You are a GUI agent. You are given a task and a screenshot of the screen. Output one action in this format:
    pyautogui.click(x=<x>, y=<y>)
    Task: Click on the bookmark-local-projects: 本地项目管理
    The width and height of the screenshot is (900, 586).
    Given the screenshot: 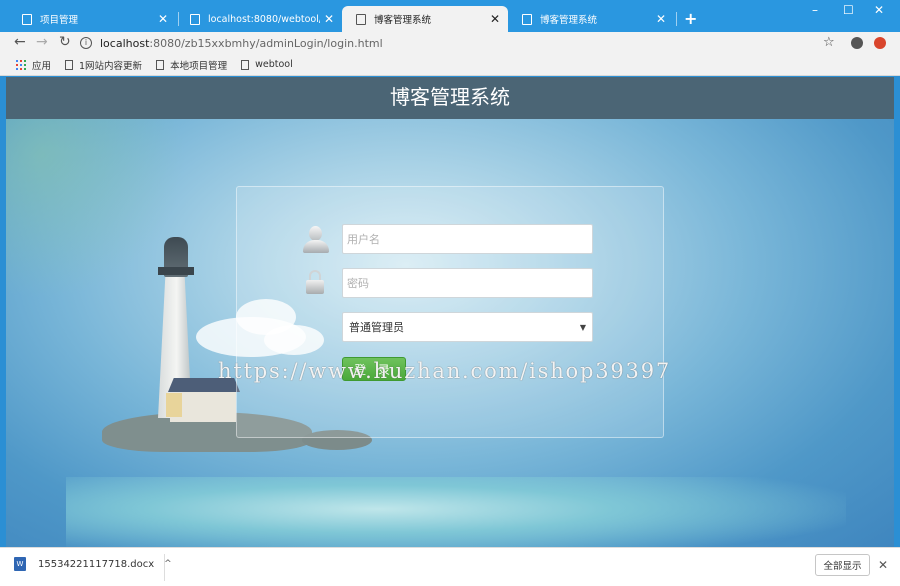 What is the action you would take?
    pyautogui.click(x=191, y=65)
    